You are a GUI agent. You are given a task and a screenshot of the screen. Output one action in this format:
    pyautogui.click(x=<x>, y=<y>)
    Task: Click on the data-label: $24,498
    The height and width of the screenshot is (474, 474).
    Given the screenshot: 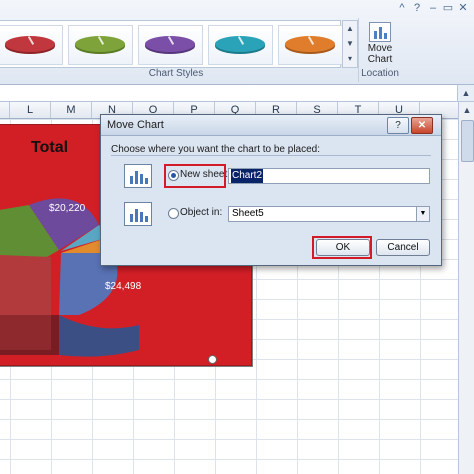 What is the action you would take?
    pyautogui.click(x=123, y=286)
    